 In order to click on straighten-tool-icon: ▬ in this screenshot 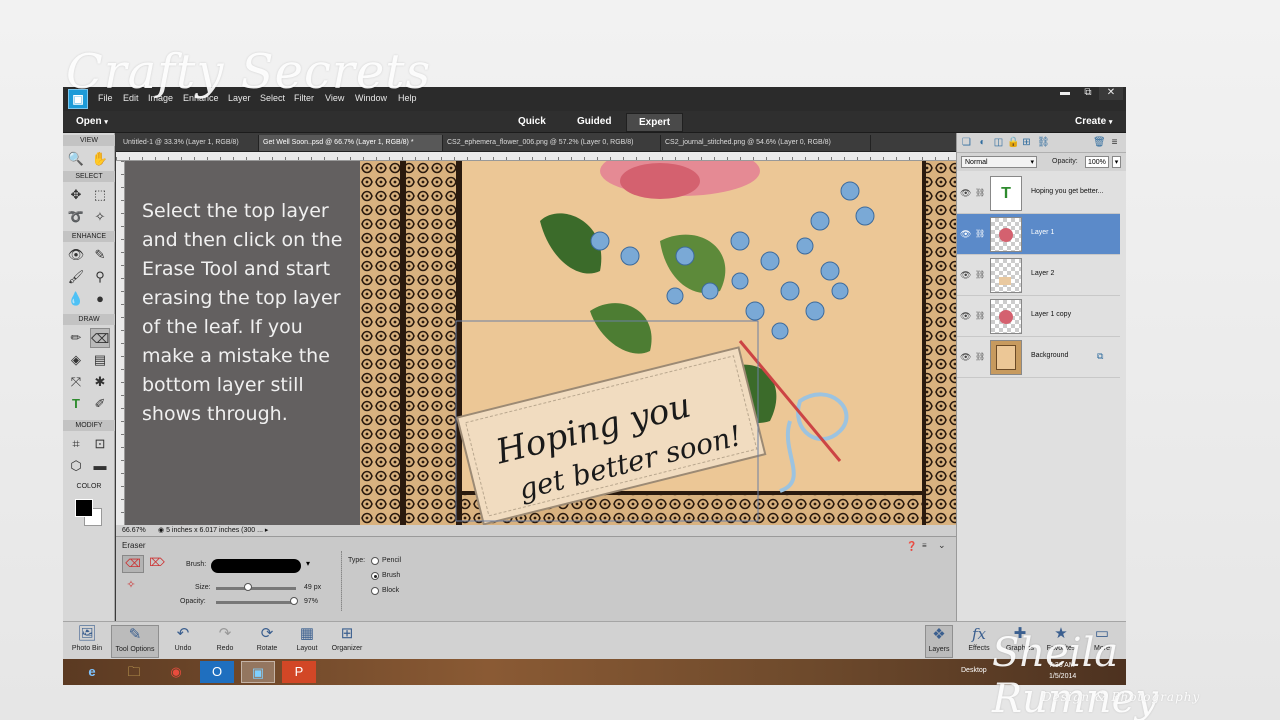, I will do `click(100, 466)`.